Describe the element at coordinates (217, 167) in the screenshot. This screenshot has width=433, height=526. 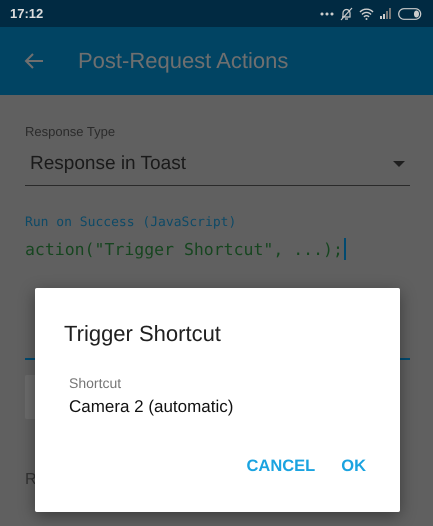
I see `response-type-dropdown: Response in Toast` at that location.